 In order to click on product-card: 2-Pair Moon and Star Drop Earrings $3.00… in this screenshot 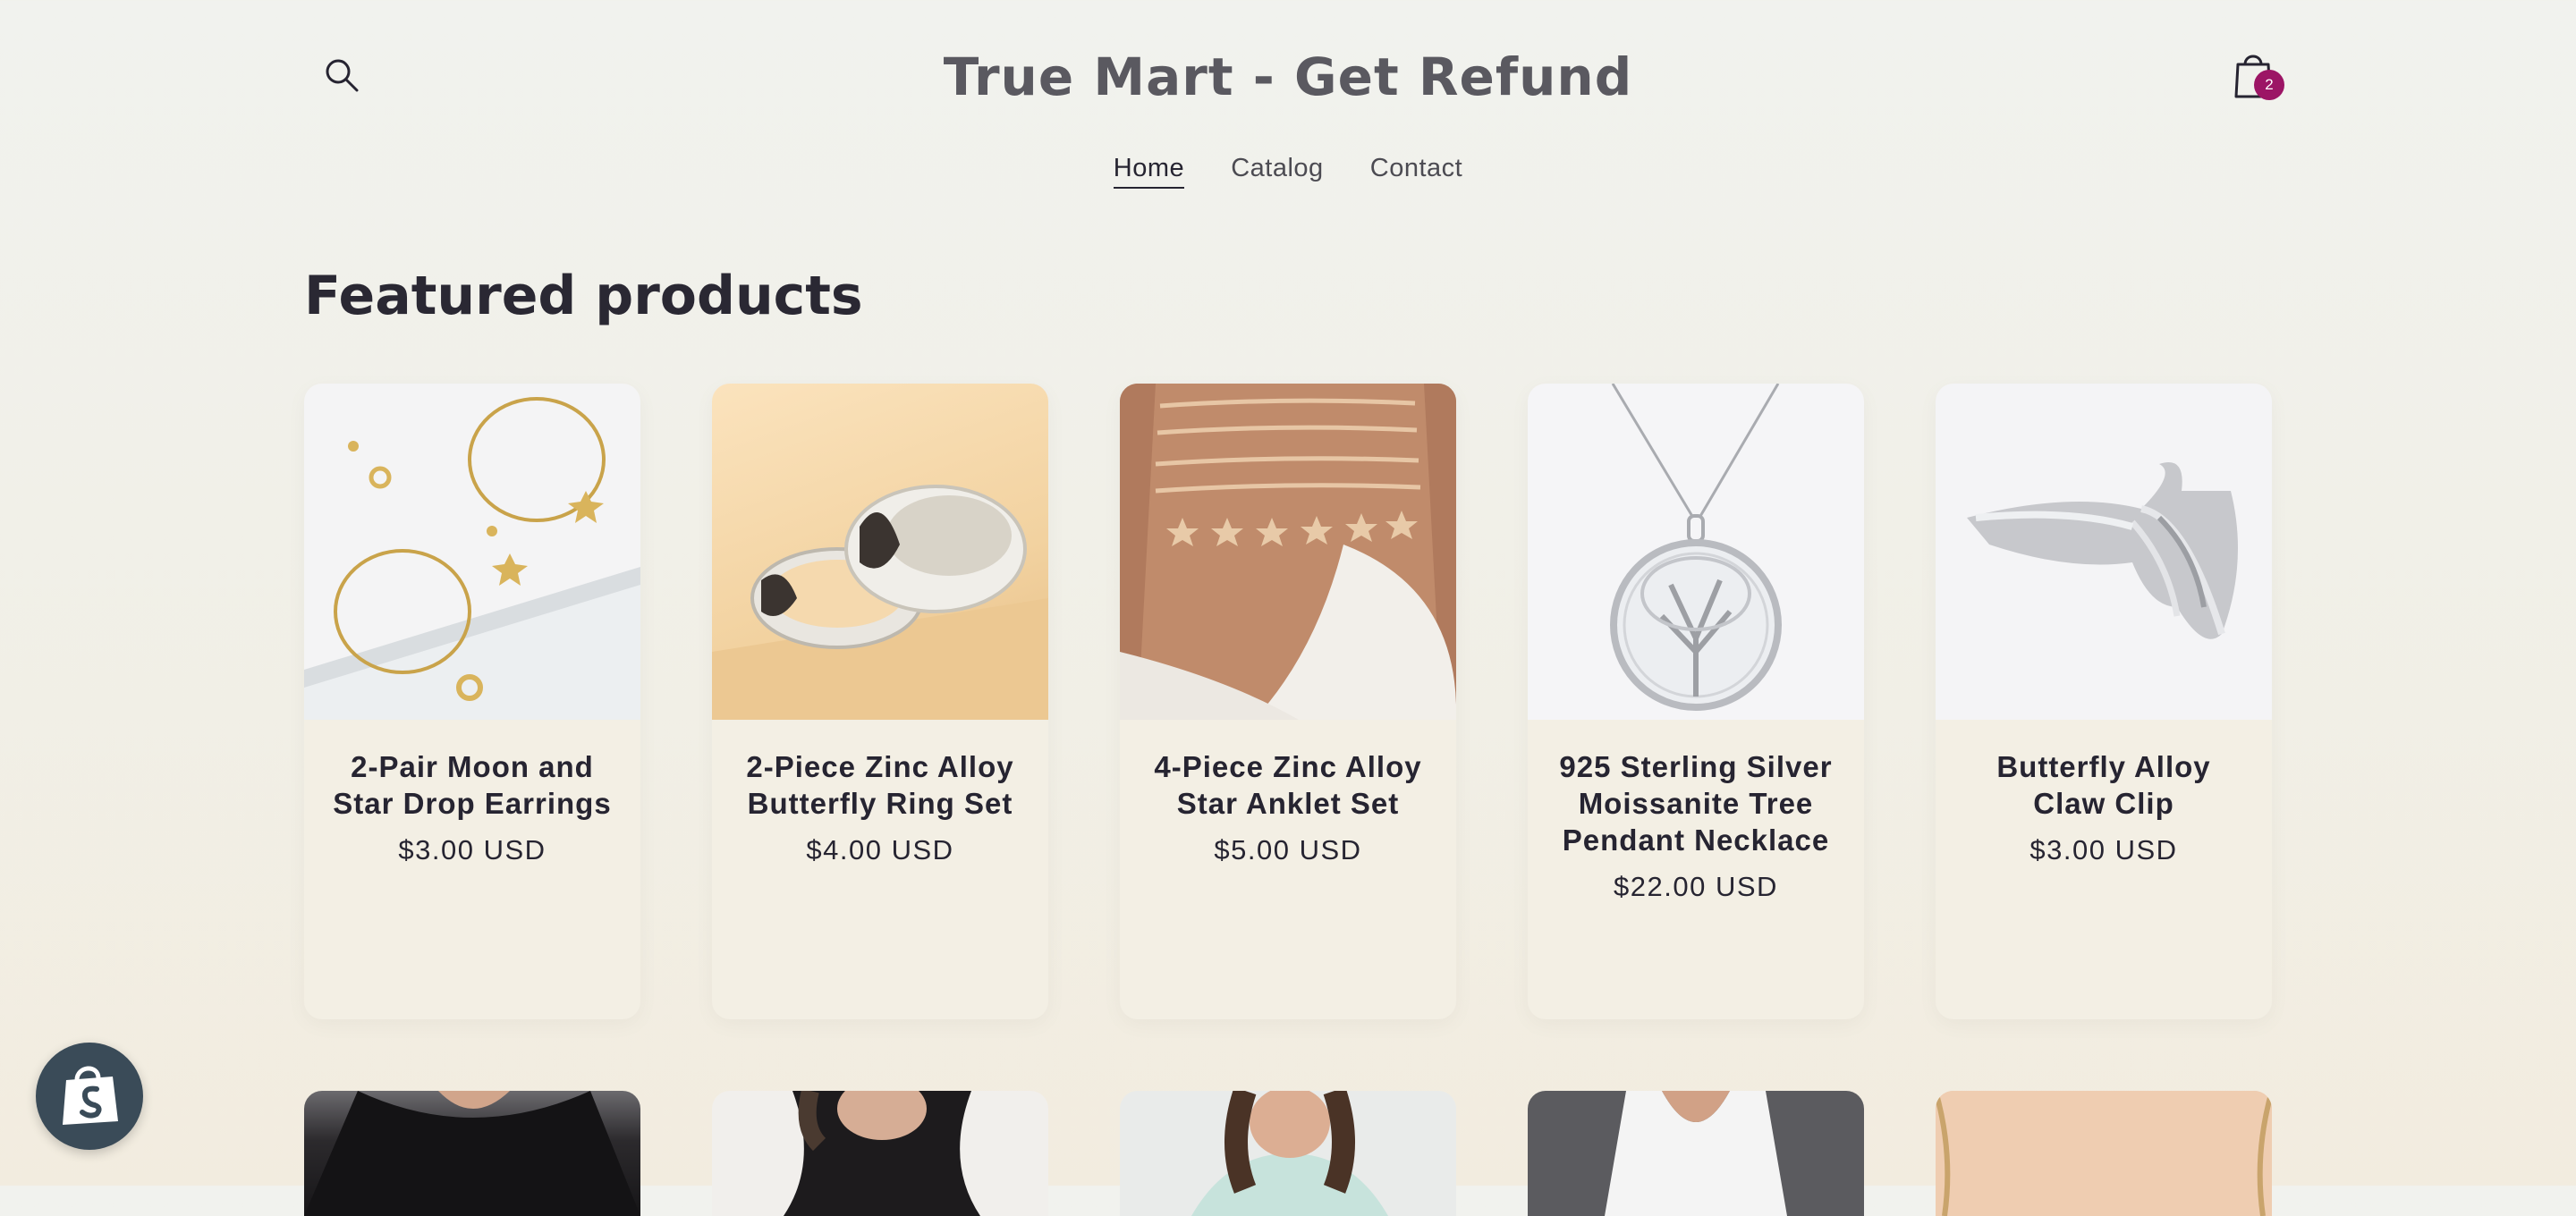, I will do `click(472, 701)`.